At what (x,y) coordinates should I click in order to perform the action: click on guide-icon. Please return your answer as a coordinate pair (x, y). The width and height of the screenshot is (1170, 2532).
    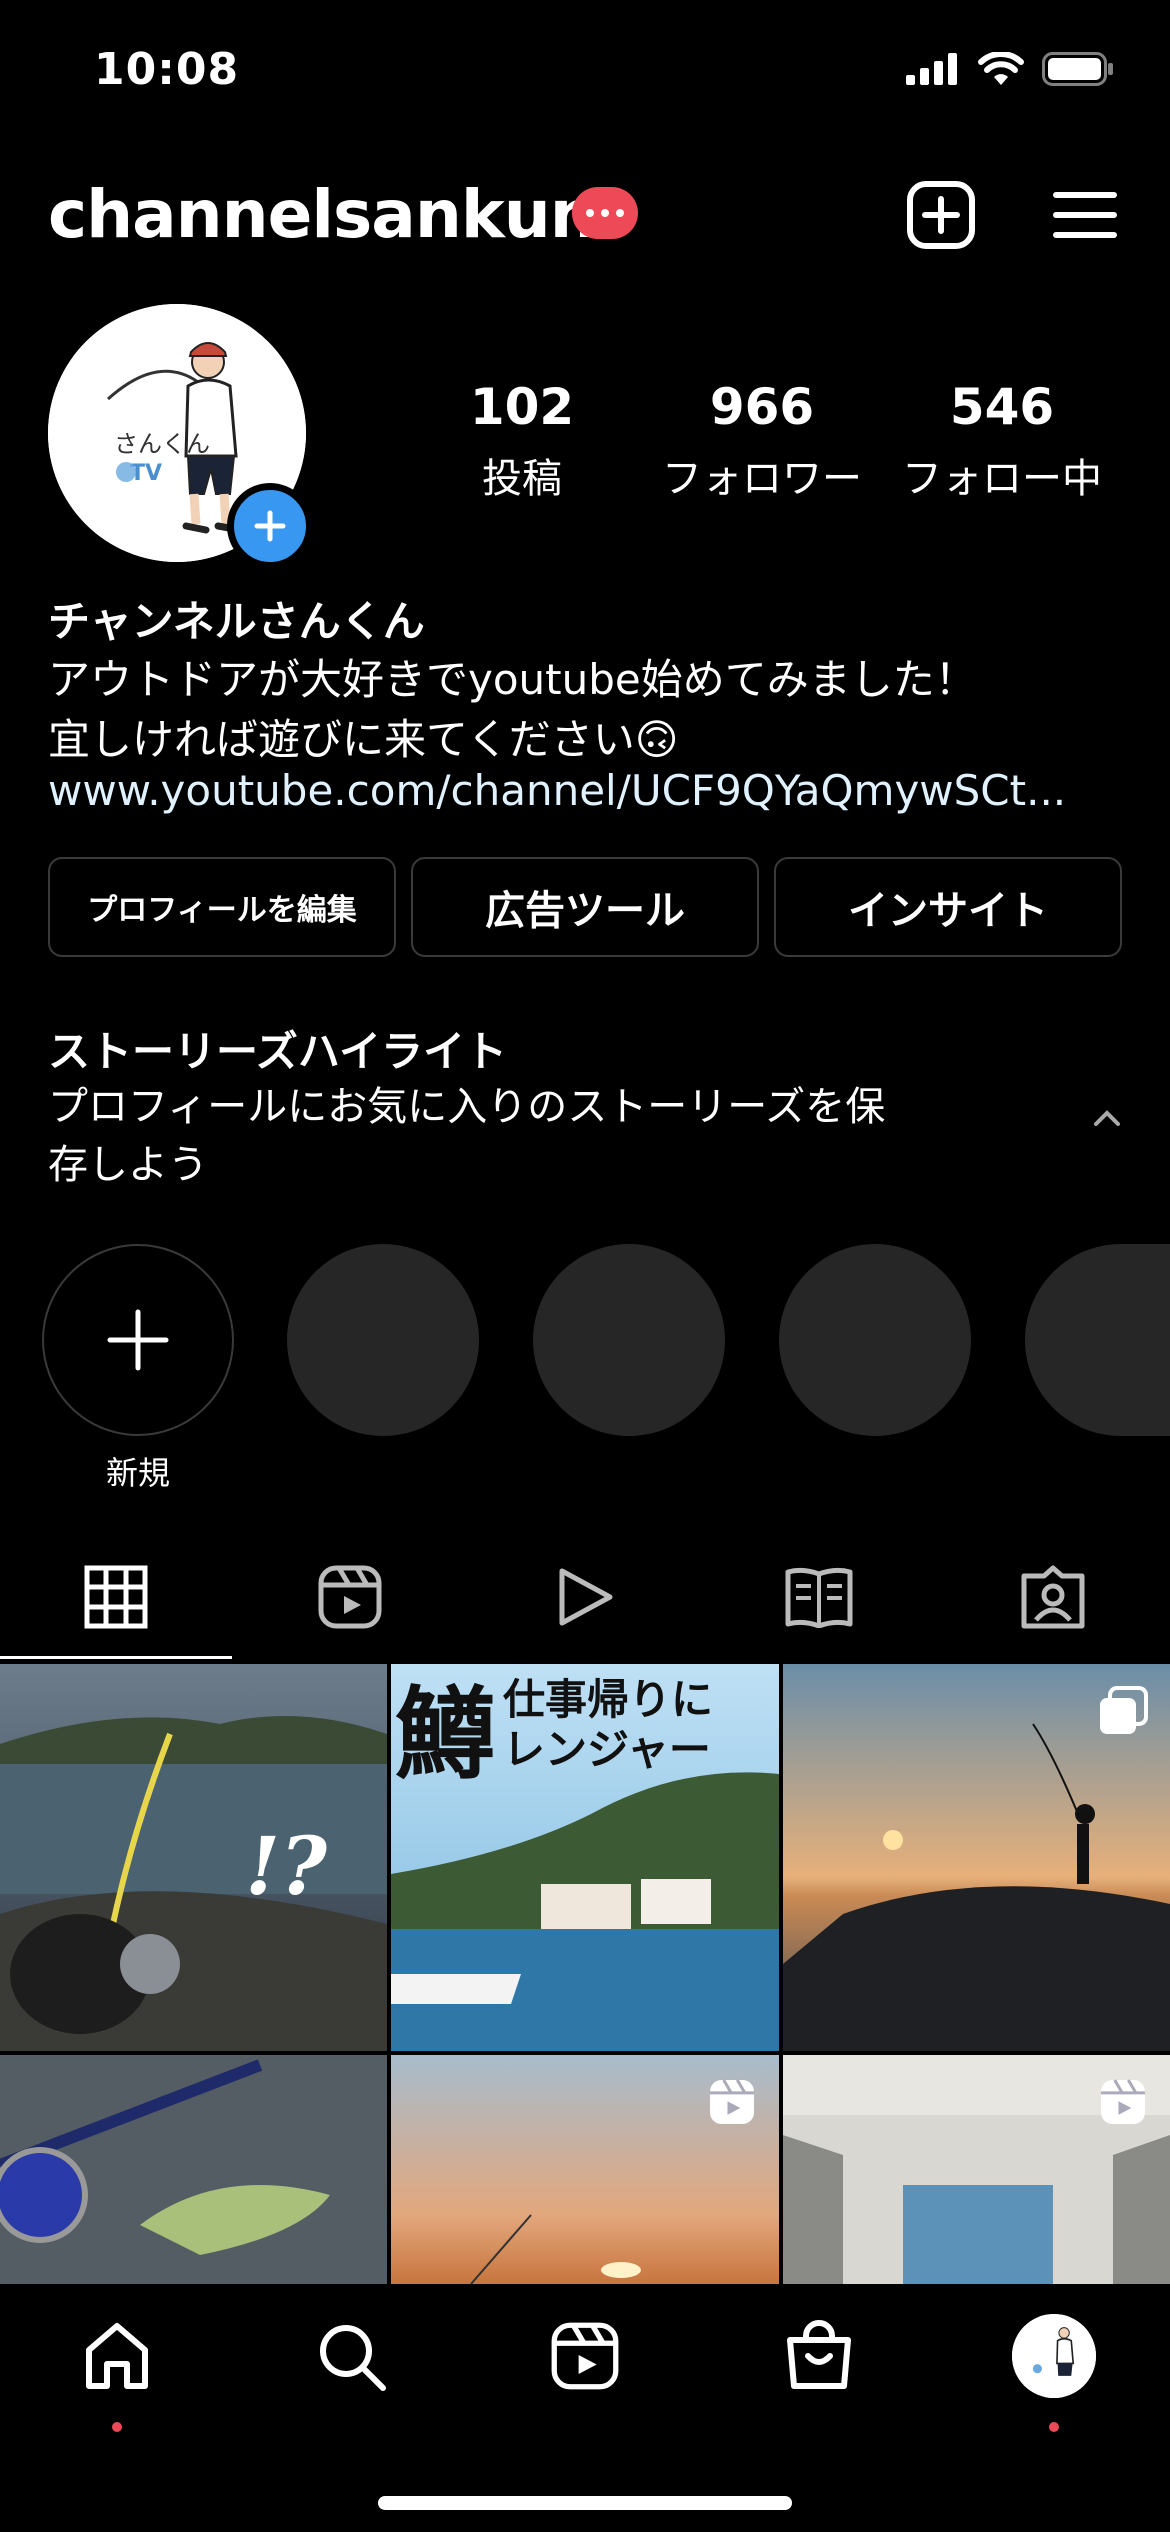
    Looking at the image, I should click on (819, 1597).